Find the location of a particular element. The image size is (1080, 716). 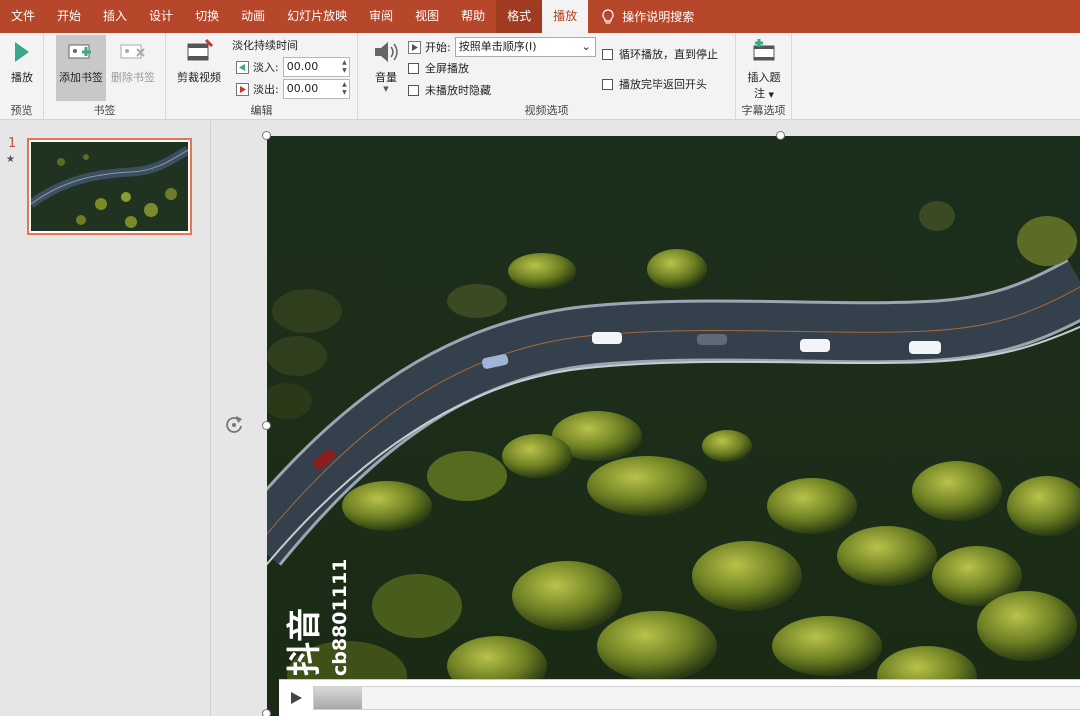

hide-not-playing-checkbox: 未播放时隐藏 is located at coordinates (449, 90).